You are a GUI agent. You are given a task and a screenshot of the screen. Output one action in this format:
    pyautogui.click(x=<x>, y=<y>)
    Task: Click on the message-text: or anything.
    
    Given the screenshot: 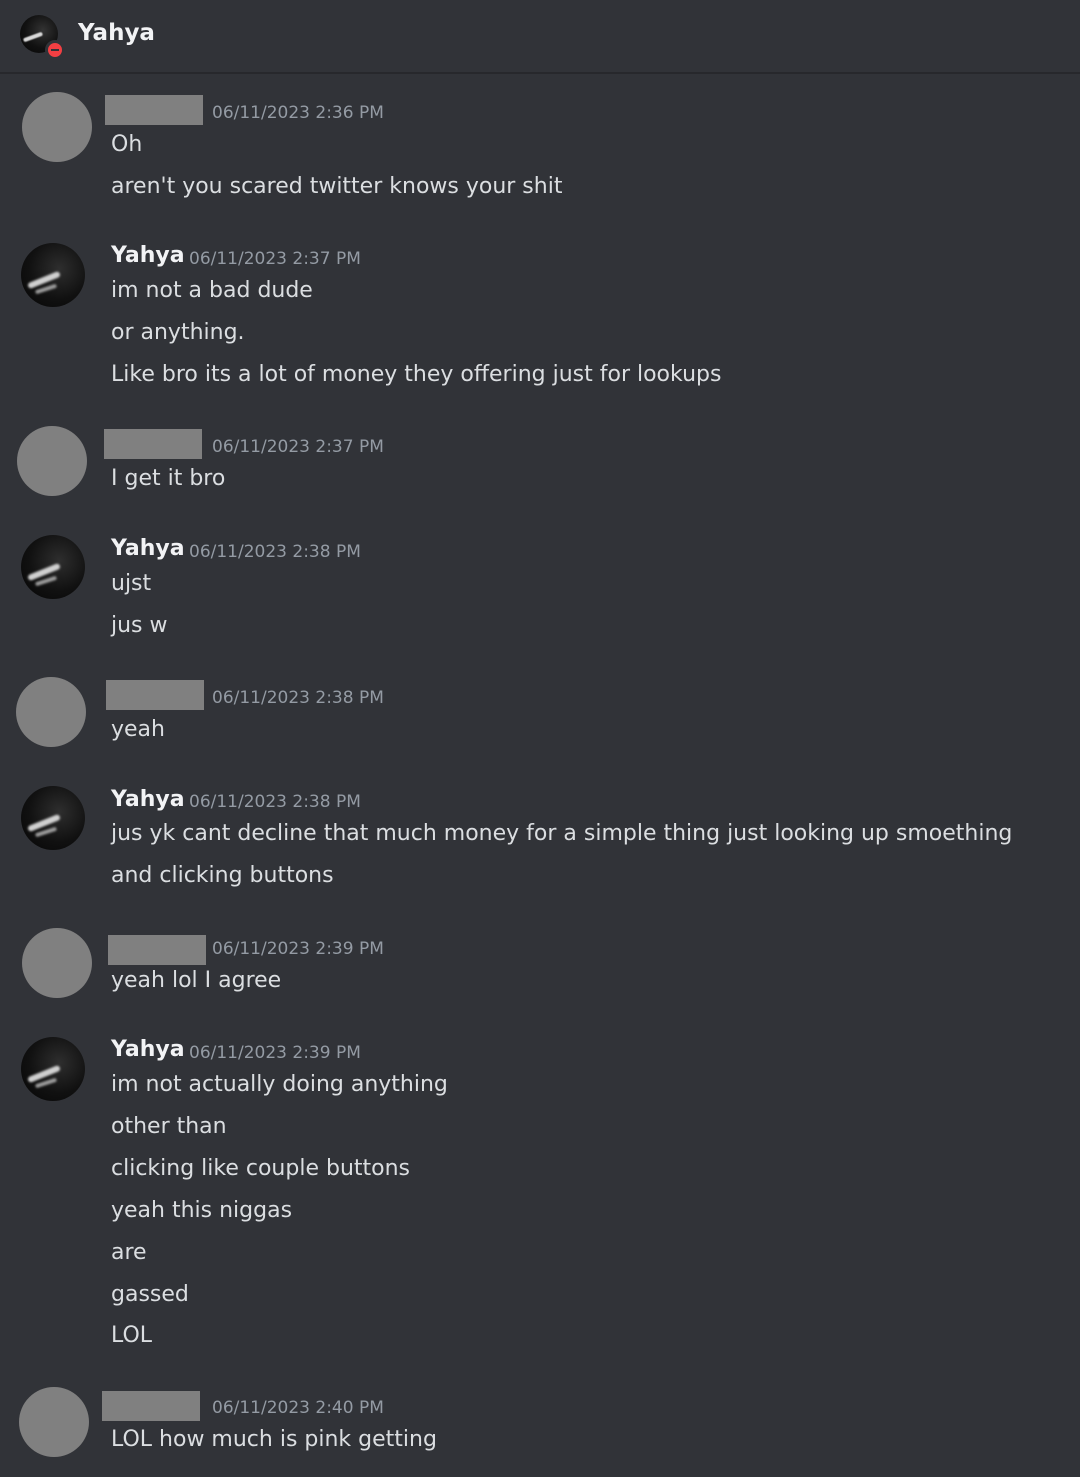 What is the action you would take?
    pyautogui.click(x=178, y=332)
    